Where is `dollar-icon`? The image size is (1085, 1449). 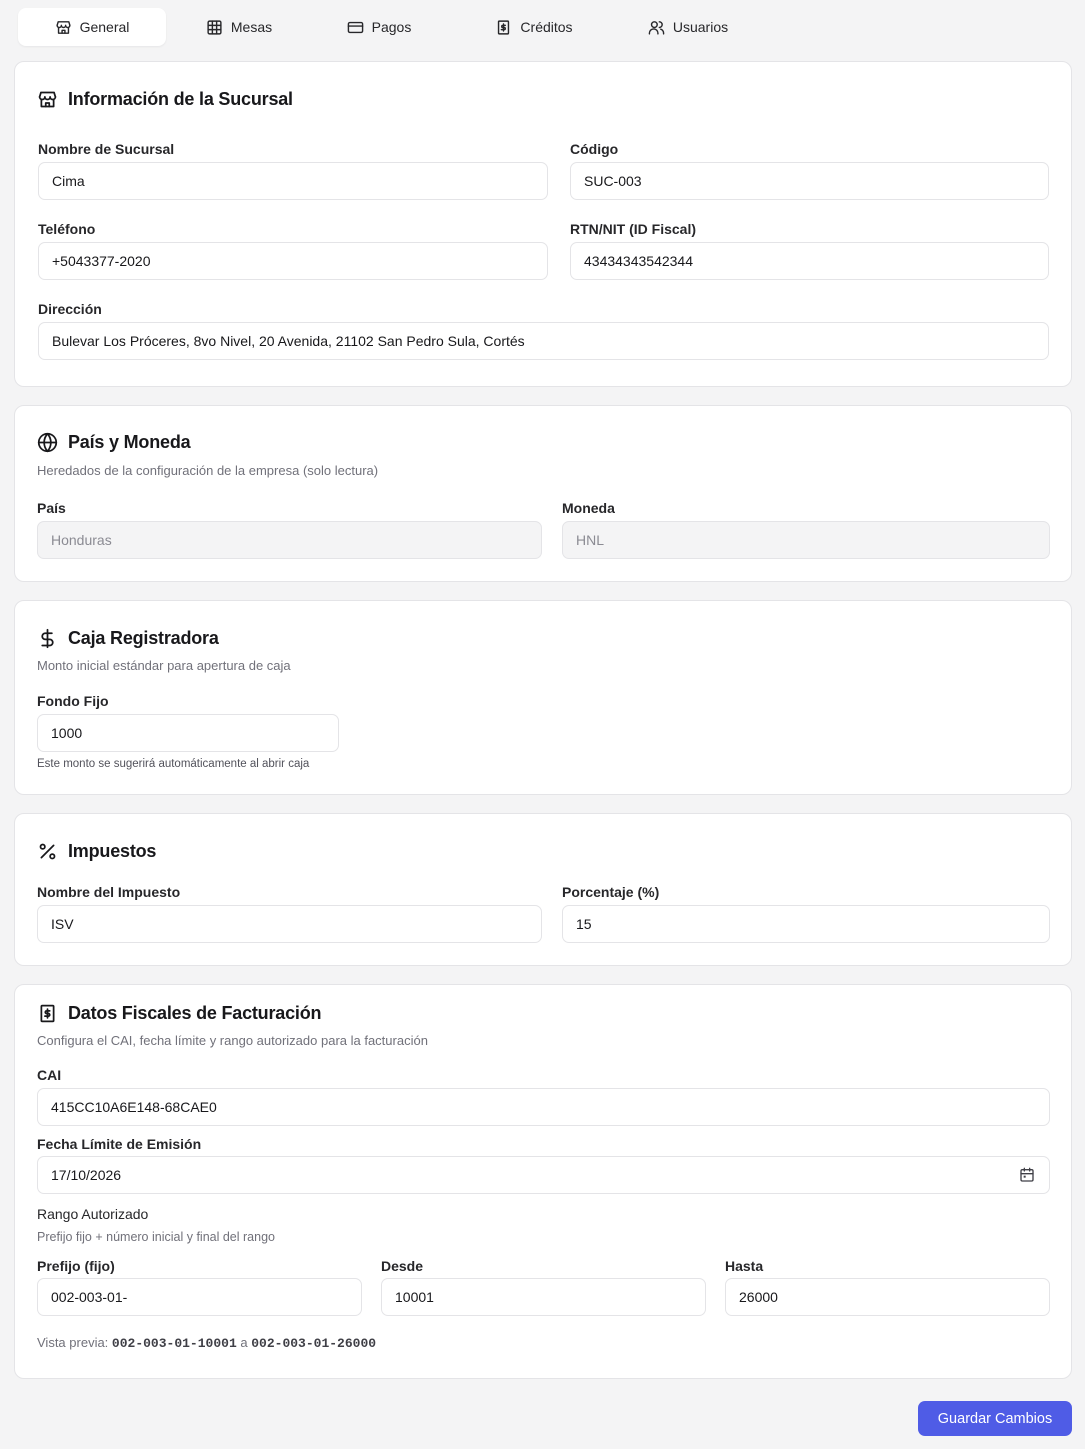 dollar-icon is located at coordinates (47, 638).